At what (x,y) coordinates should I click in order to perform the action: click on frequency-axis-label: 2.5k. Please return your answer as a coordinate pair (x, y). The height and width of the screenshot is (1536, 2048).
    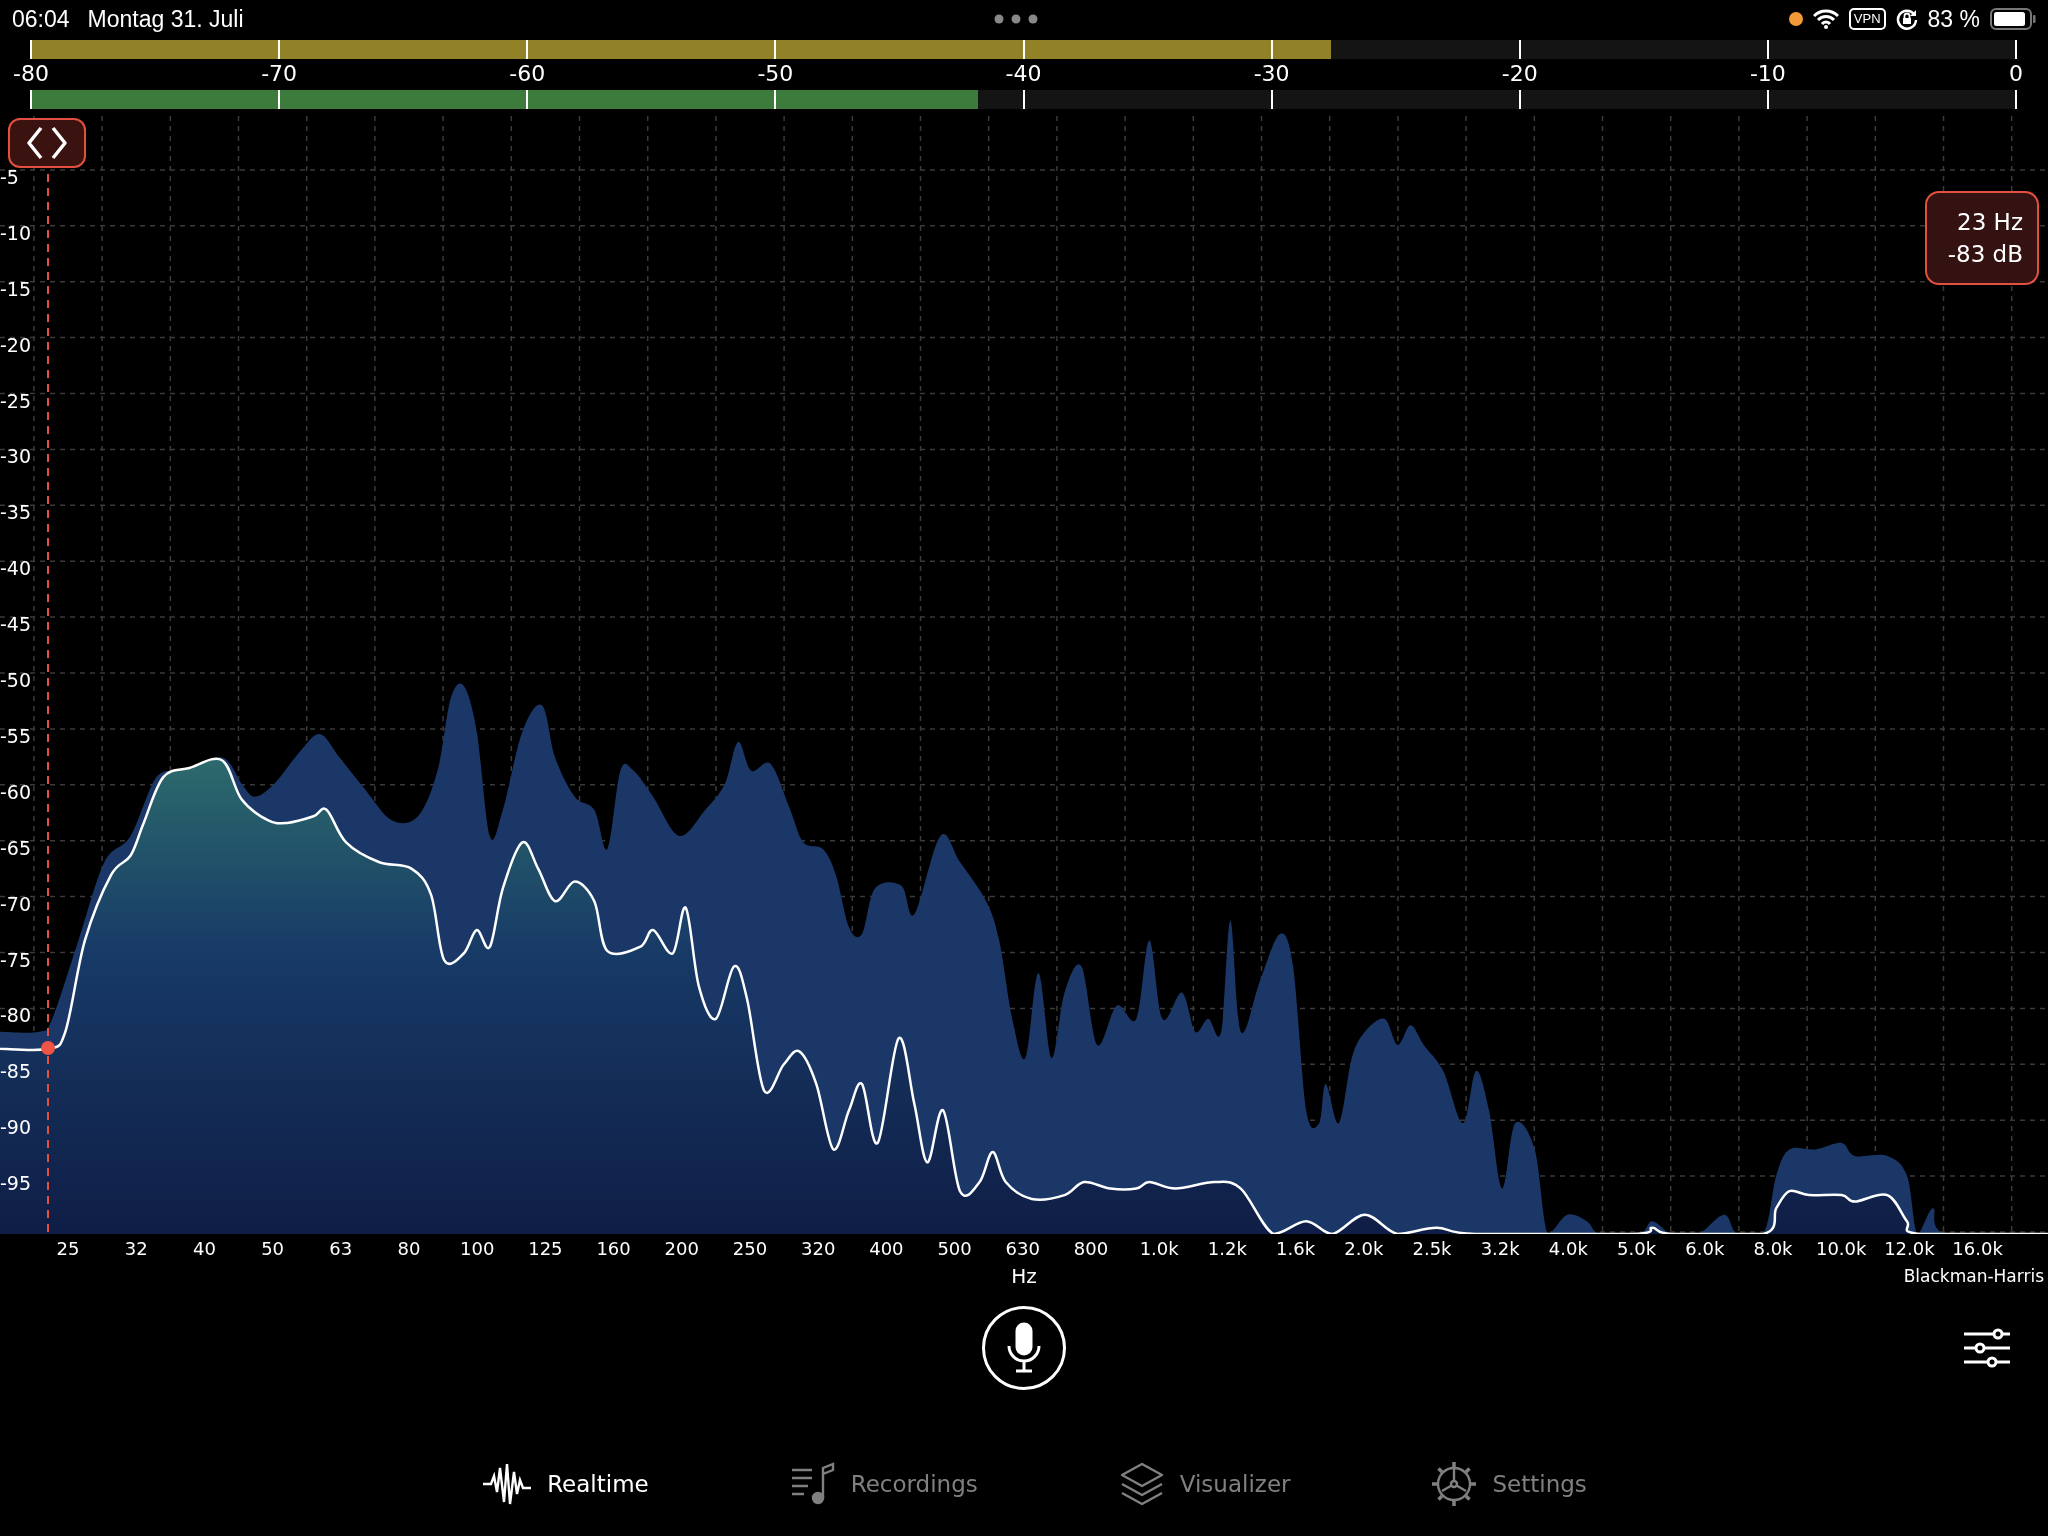
    Looking at the image, I should click on (1432, 1248).